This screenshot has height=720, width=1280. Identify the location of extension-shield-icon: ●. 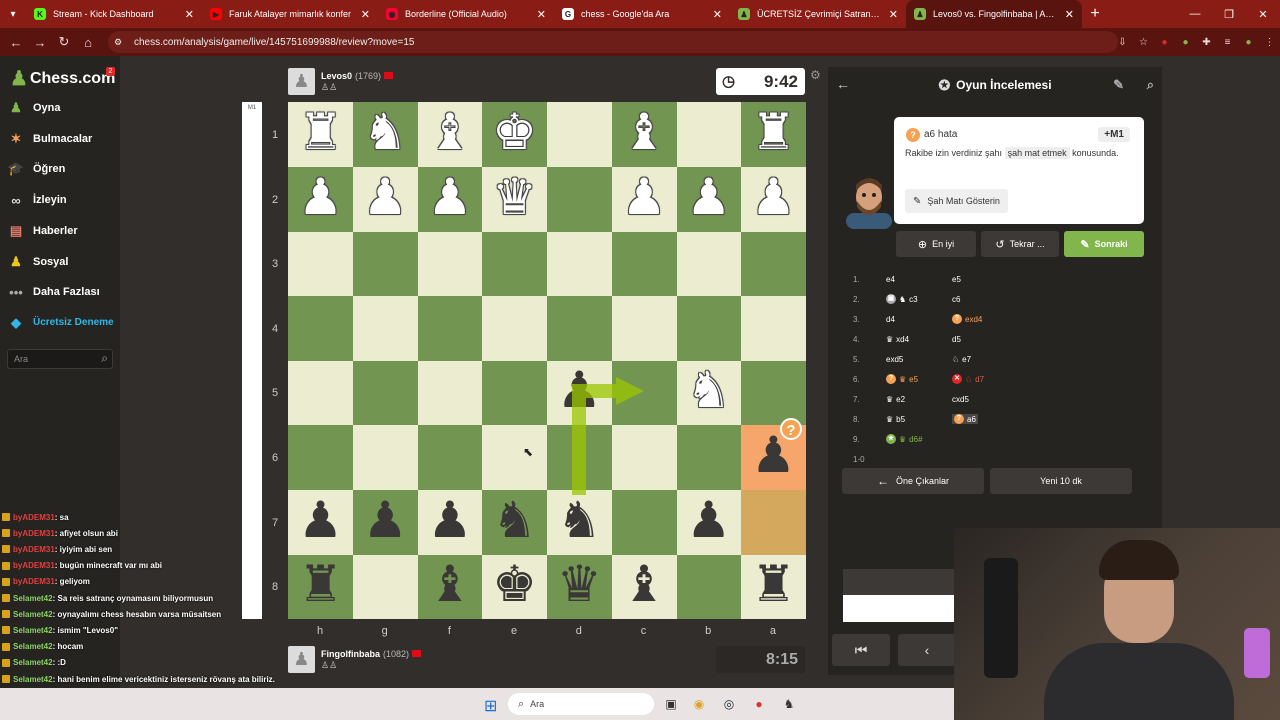
(1185, 42).